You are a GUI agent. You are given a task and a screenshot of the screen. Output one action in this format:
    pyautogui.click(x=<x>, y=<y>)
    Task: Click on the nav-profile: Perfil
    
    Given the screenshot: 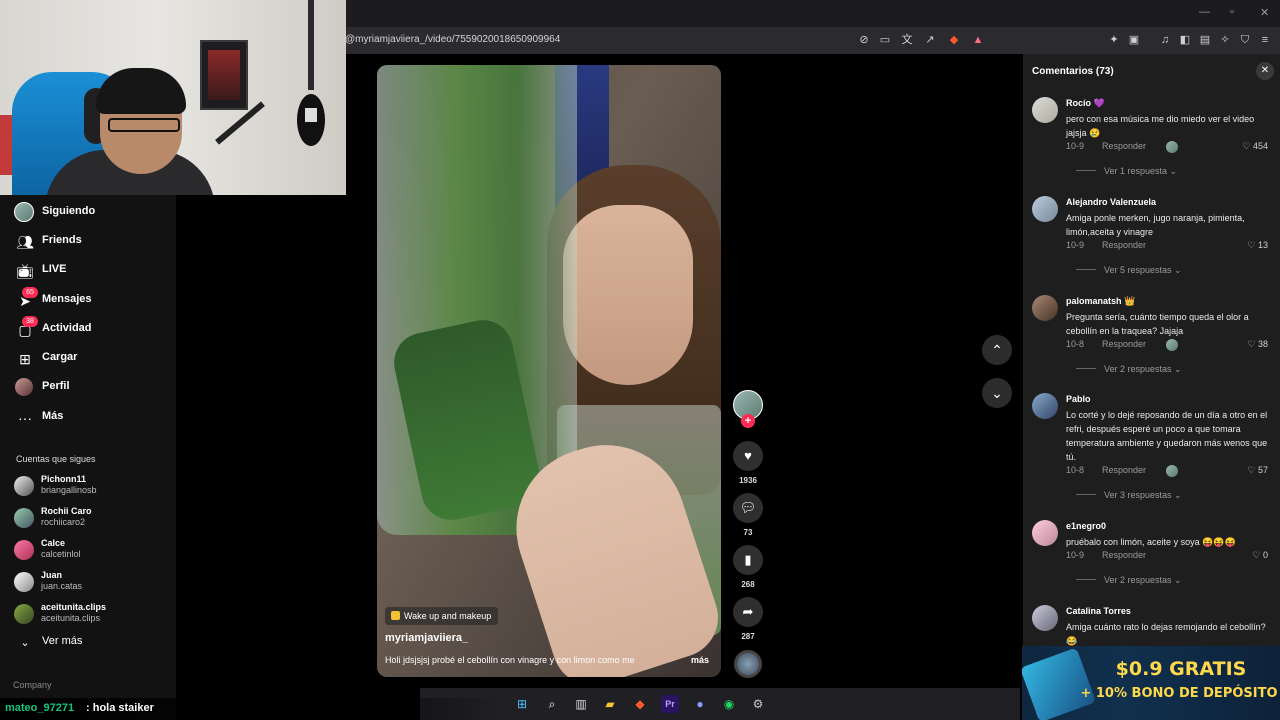 What is the action you would take?
    pyautogui.click(x=88, y=388)
    